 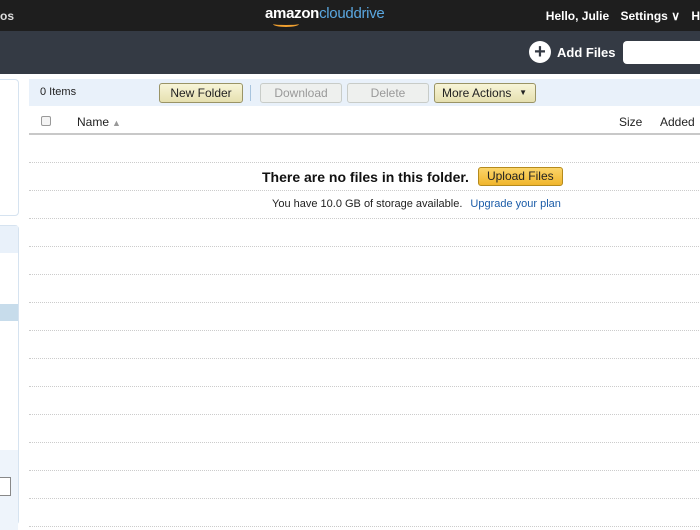 I want to click on upload-files-button: Upload Files, so click(x=520, y=176).